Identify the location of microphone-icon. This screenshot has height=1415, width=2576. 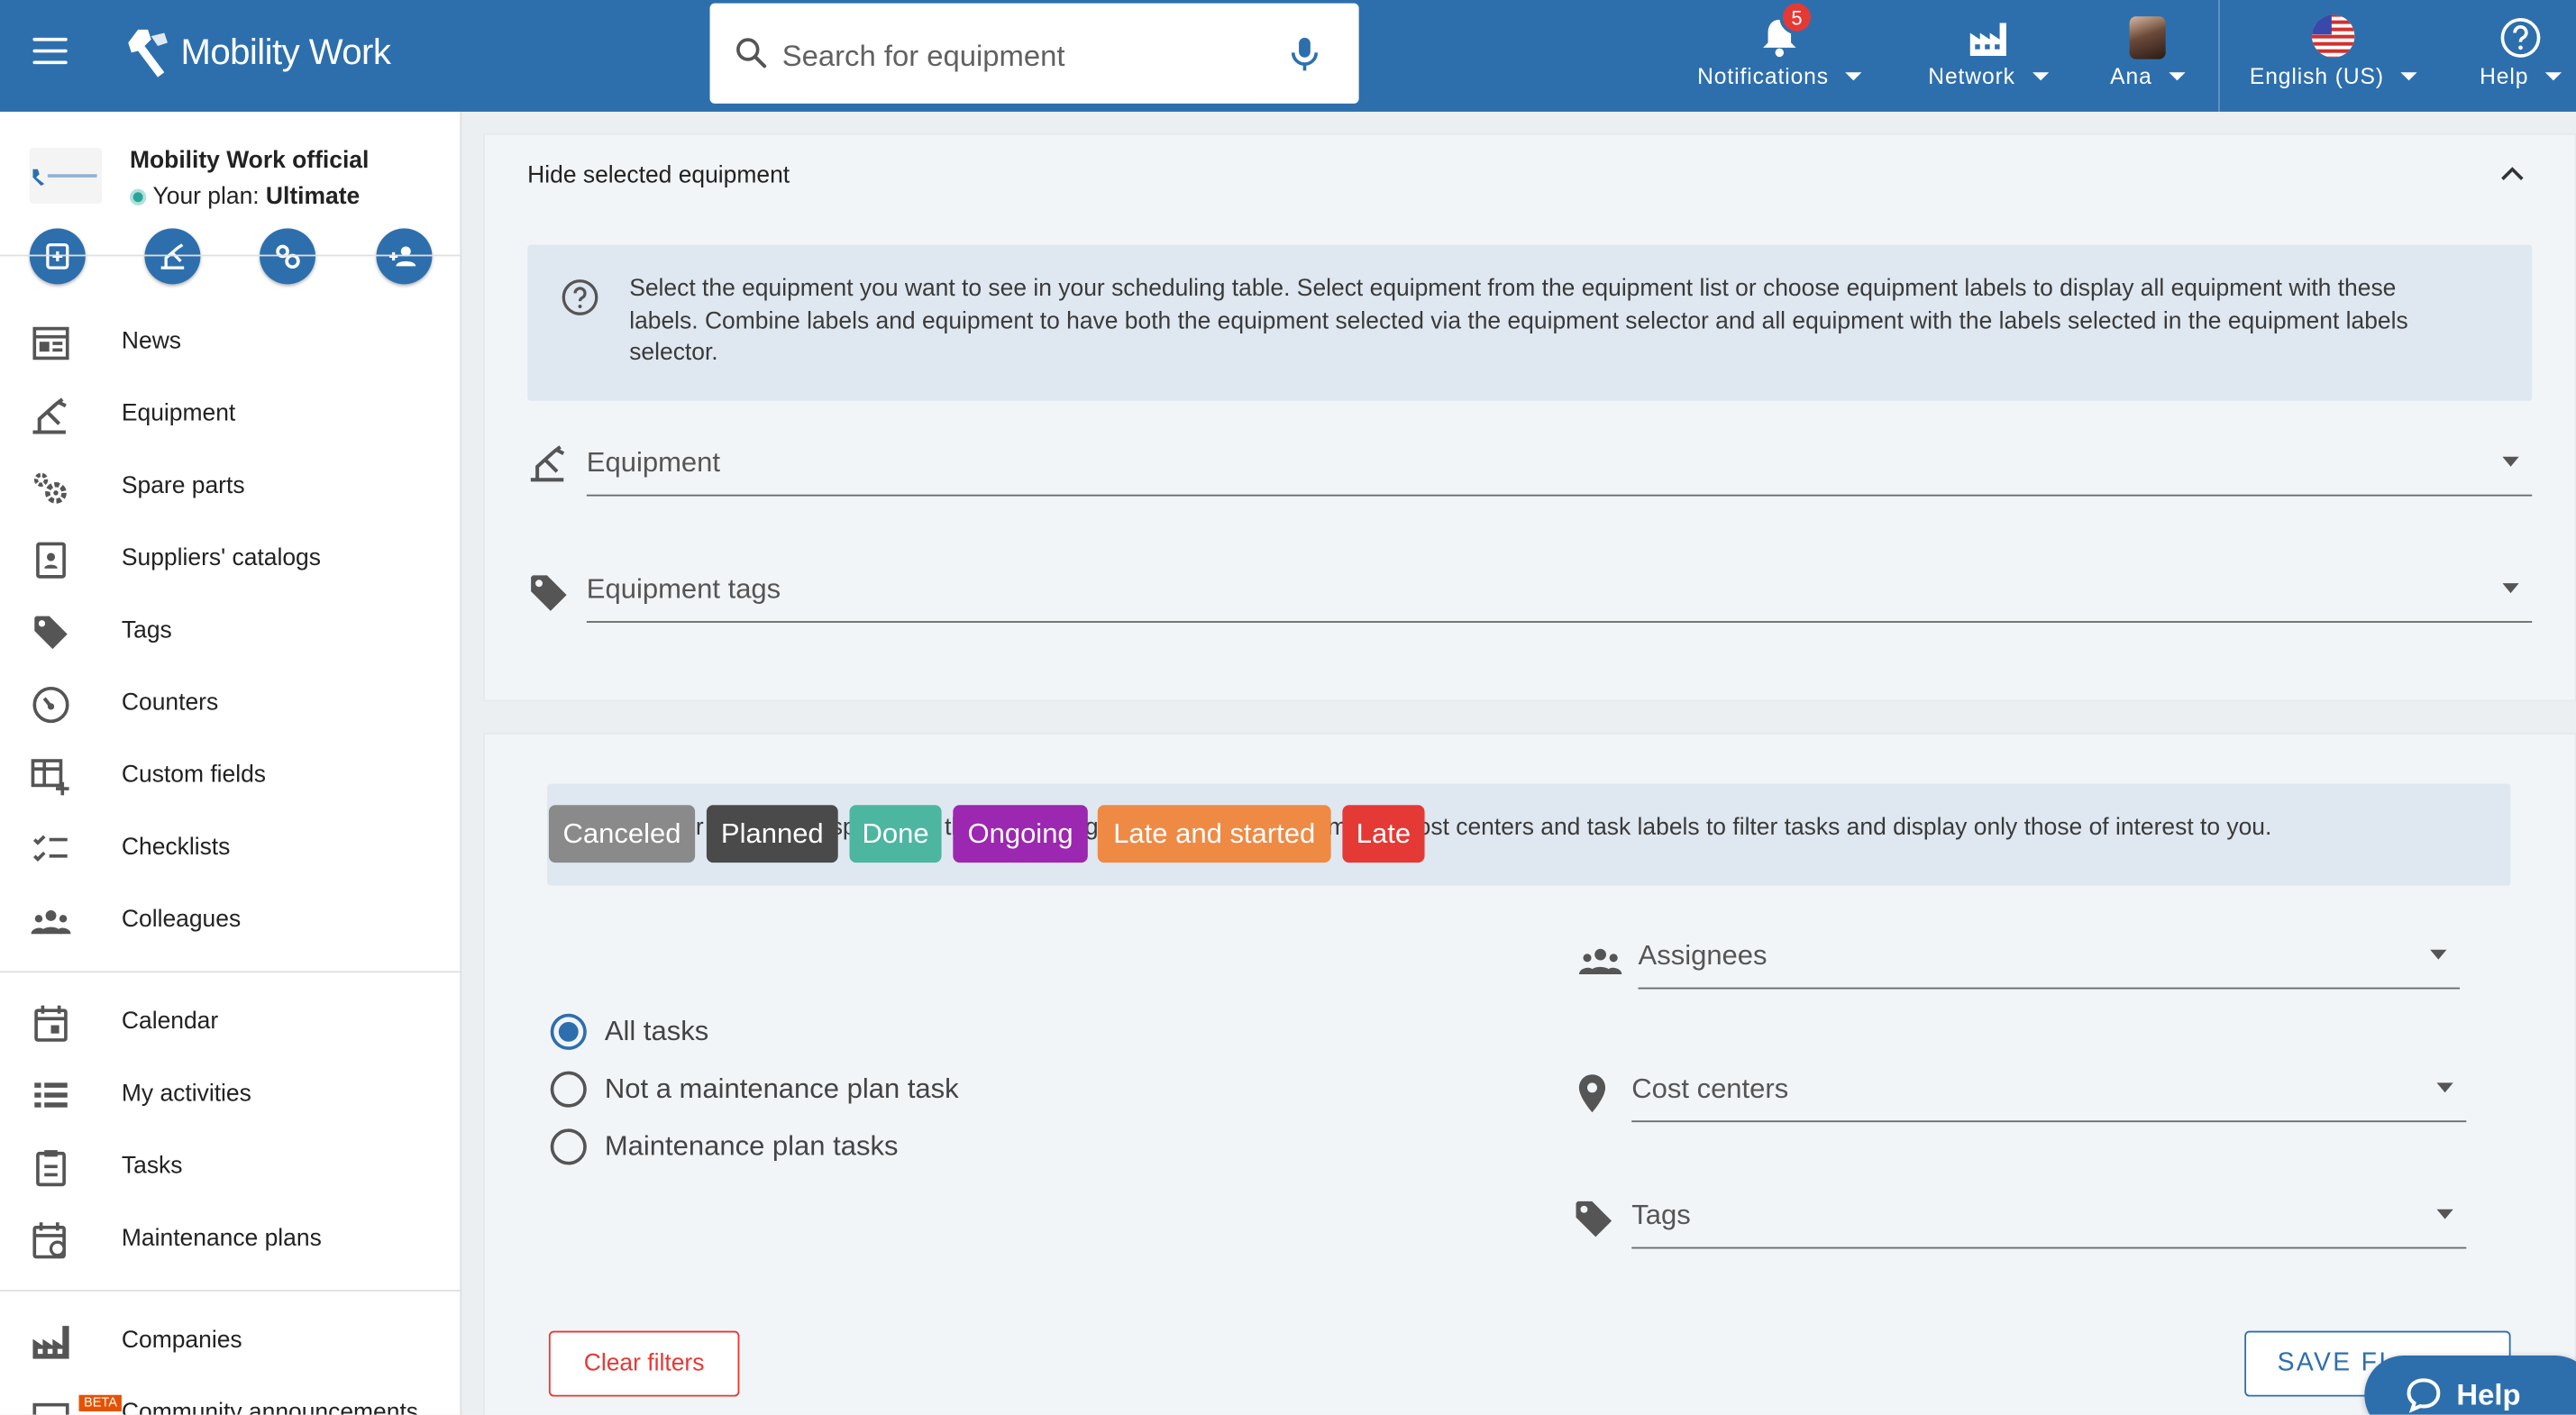
(1304, 54).